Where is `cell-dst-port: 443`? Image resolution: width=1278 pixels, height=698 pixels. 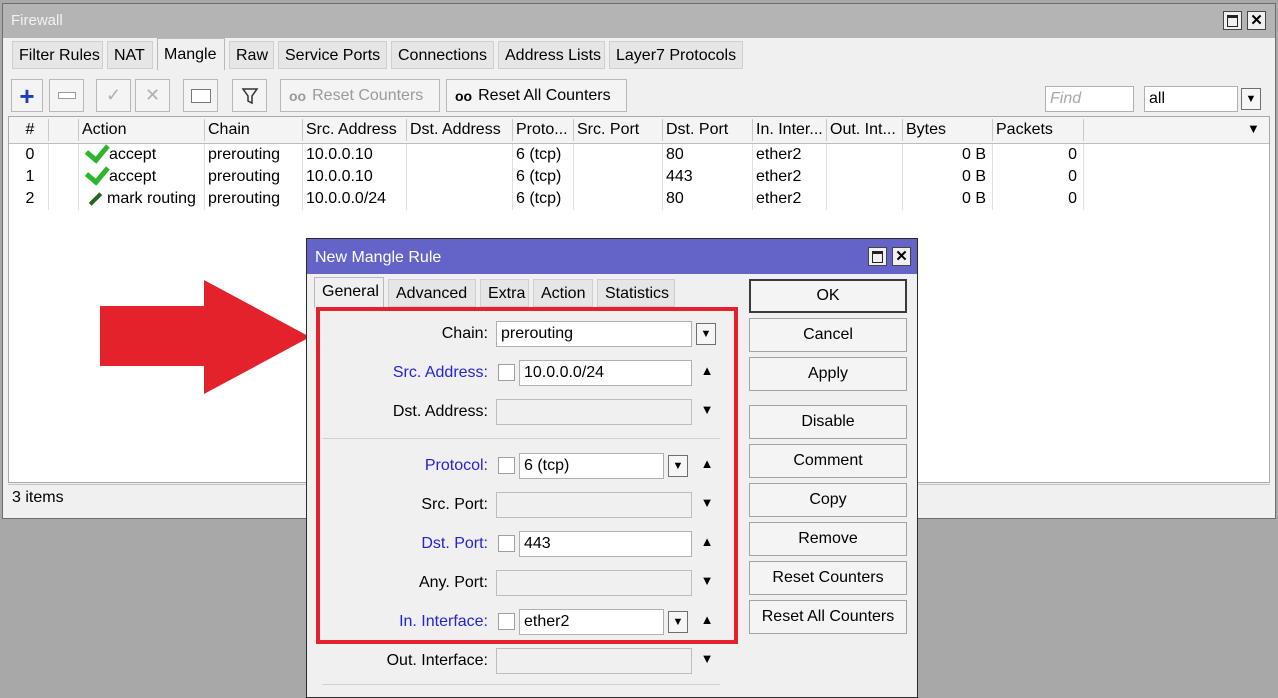
cell-dst-port: 443 is located at coordinates (708, 177).